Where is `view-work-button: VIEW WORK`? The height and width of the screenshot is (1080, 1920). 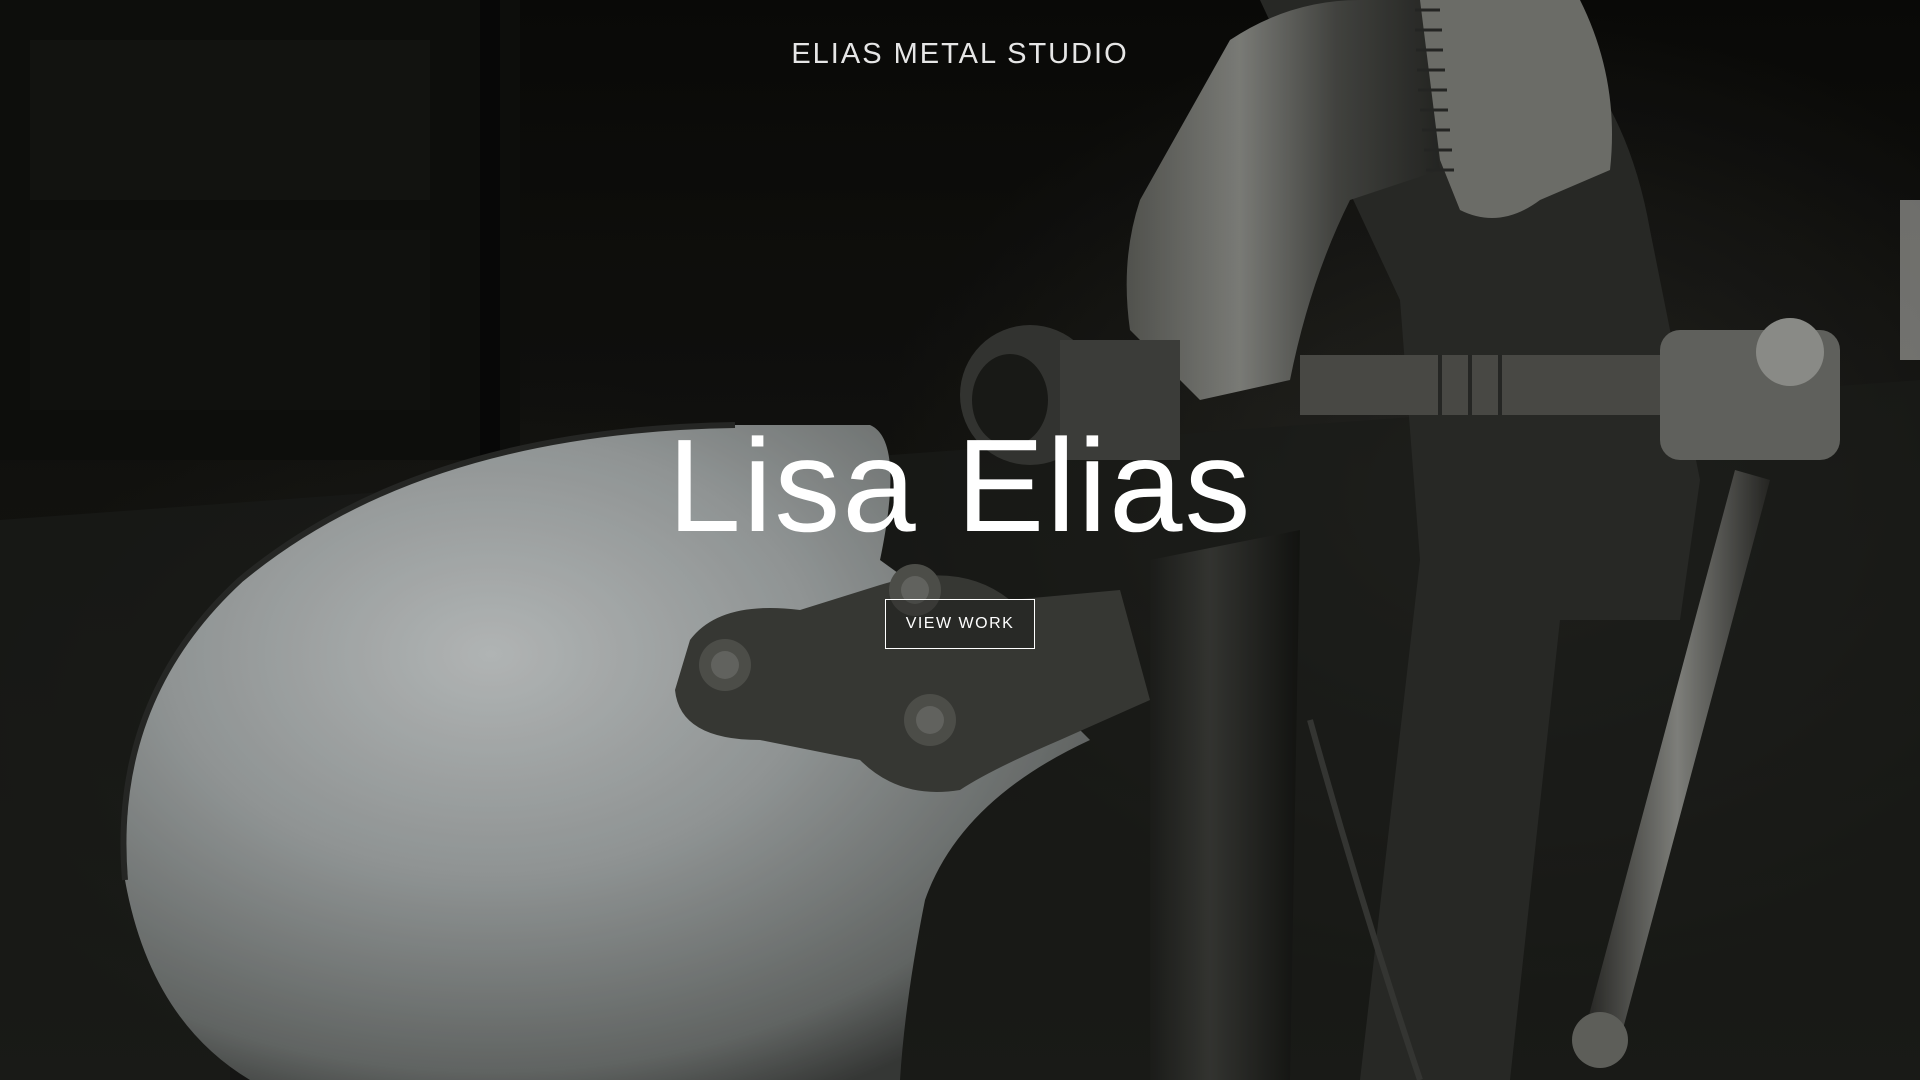
view-work-button: VIEW WORK is located at coordinates (960, 624).